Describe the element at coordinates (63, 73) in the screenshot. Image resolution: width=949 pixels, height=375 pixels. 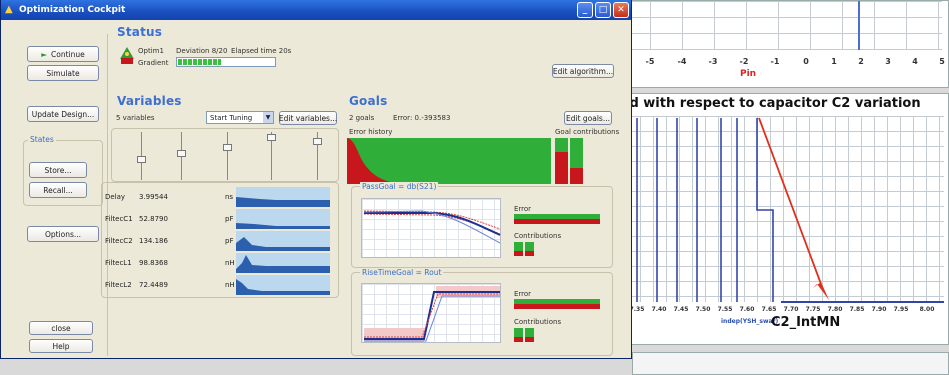
I see `simulate-button: Simulate` at that location.